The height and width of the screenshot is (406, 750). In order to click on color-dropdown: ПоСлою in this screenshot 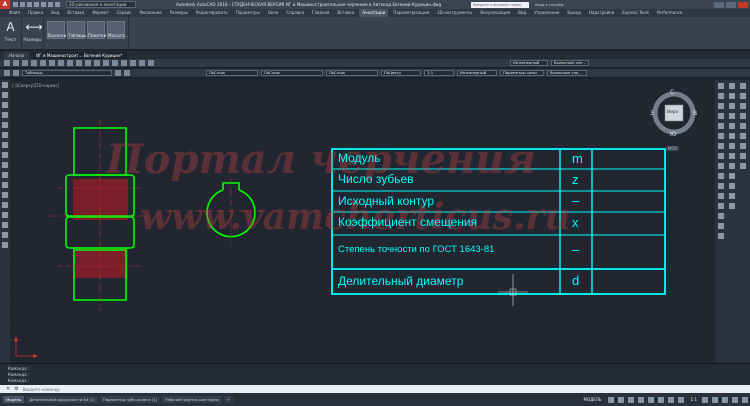, I will do `click(232, 73)`.